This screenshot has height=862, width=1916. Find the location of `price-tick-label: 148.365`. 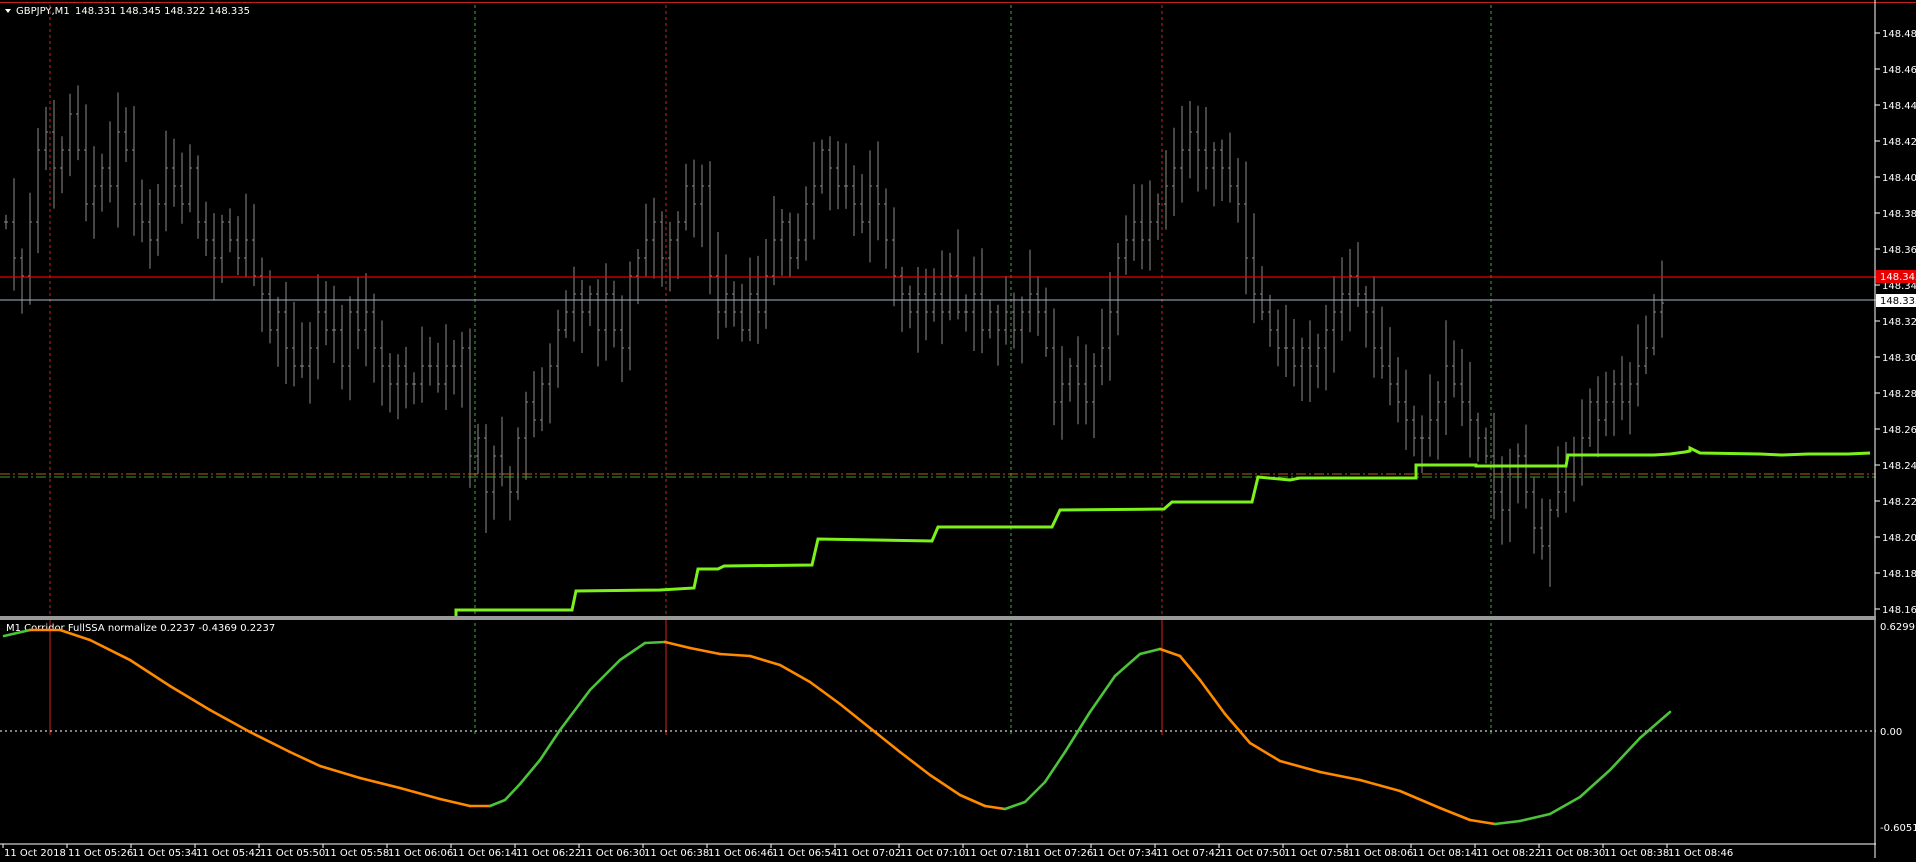

price-tick-label: 148.365 is located at coordinates (1899, 250).